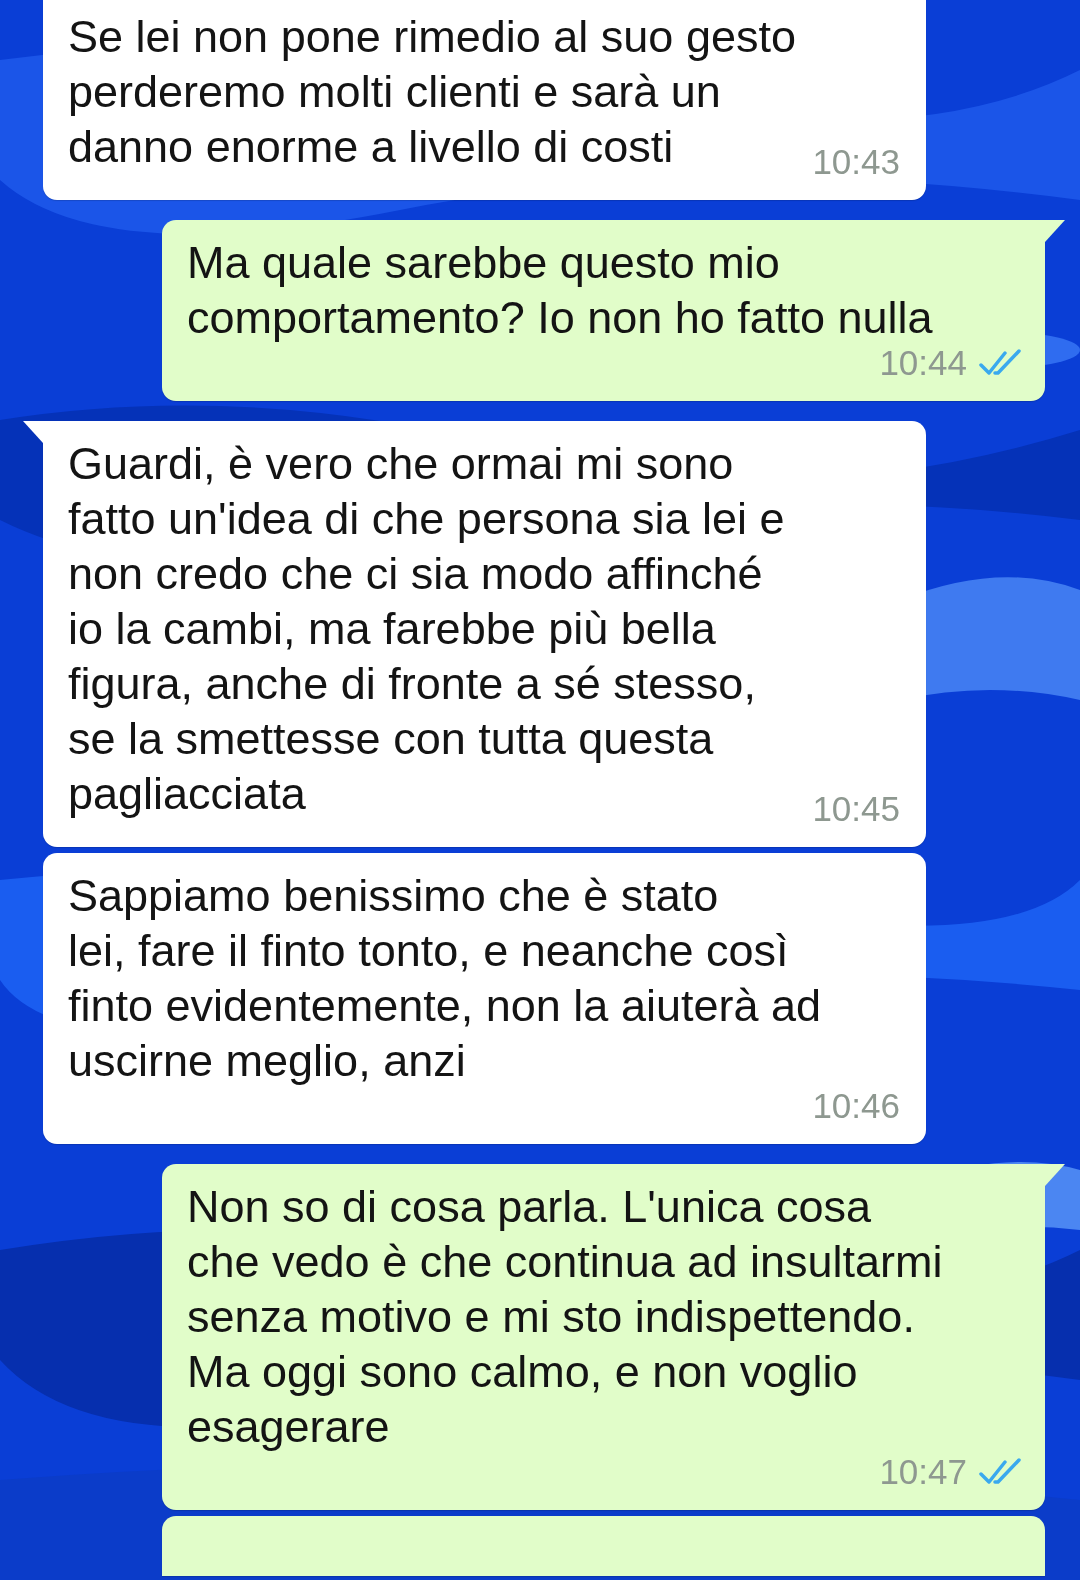 This screenshot has height=1580, width=1080. Describe the element at coordinates (856, 809) in the screenshot. I see `message-time: 10:45` at that location.